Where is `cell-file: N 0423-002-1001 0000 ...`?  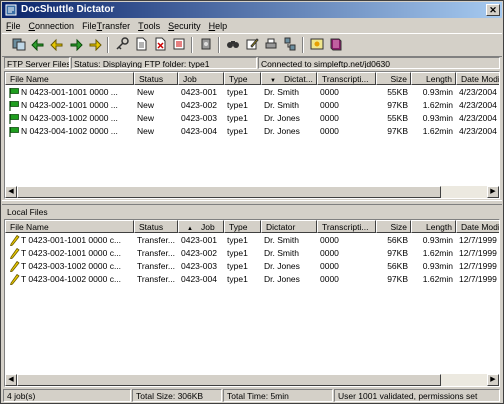
cell-file: N 0423-002-1001 0000 ... is located at coordinates (69, 105).